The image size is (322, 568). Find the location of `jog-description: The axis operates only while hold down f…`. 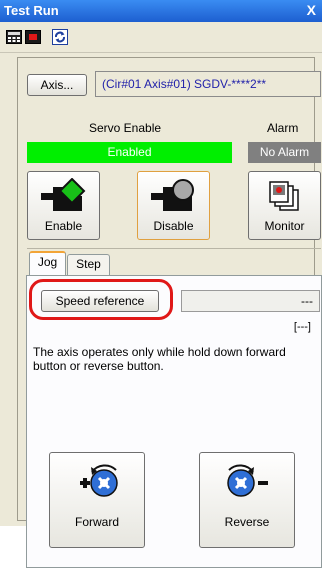

jog-description: The axis operates only while hold down f… is located at coordinates (159, 359).